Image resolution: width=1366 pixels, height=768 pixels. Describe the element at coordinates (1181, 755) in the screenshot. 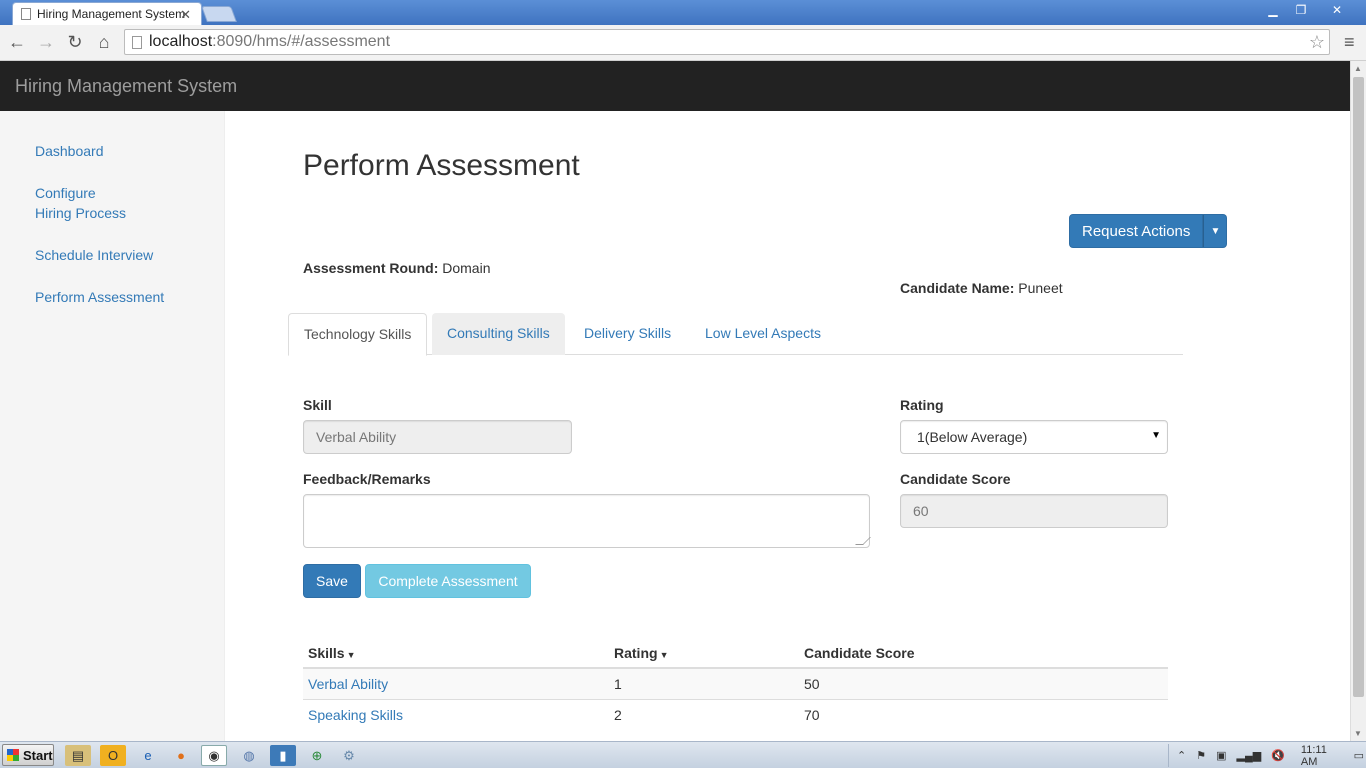

I see `tray-expand-icon: ⌃` at that location.